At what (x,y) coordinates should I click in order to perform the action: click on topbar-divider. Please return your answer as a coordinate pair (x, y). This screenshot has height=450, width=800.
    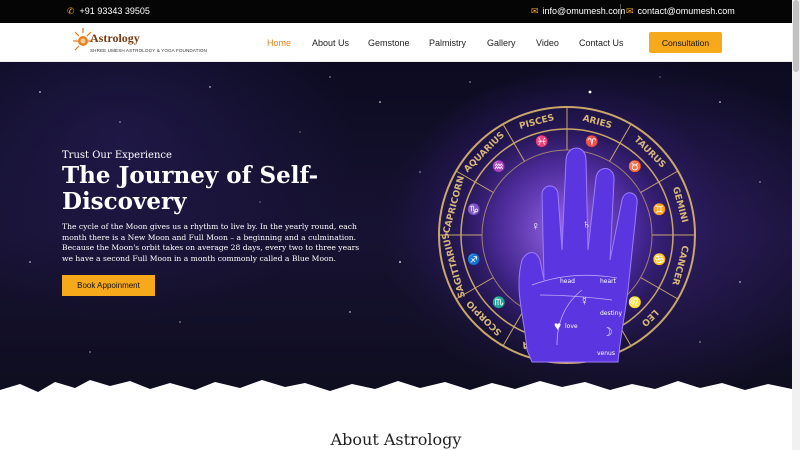
    Looking at the image, I should click on (620, 11).